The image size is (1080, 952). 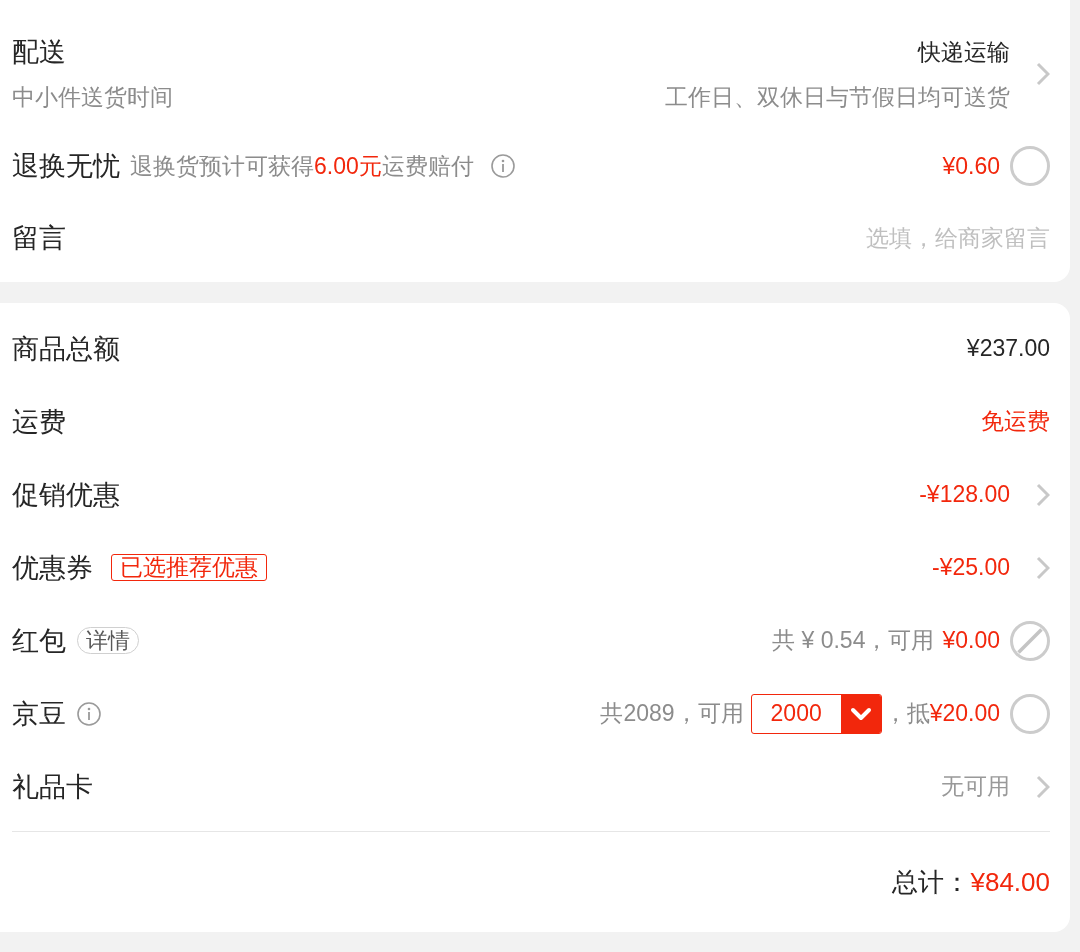 What do you see at coordinates (964, 52) in the screenshot?
I see `delivery-method: 快递运输` at bounding box center [964, 52].